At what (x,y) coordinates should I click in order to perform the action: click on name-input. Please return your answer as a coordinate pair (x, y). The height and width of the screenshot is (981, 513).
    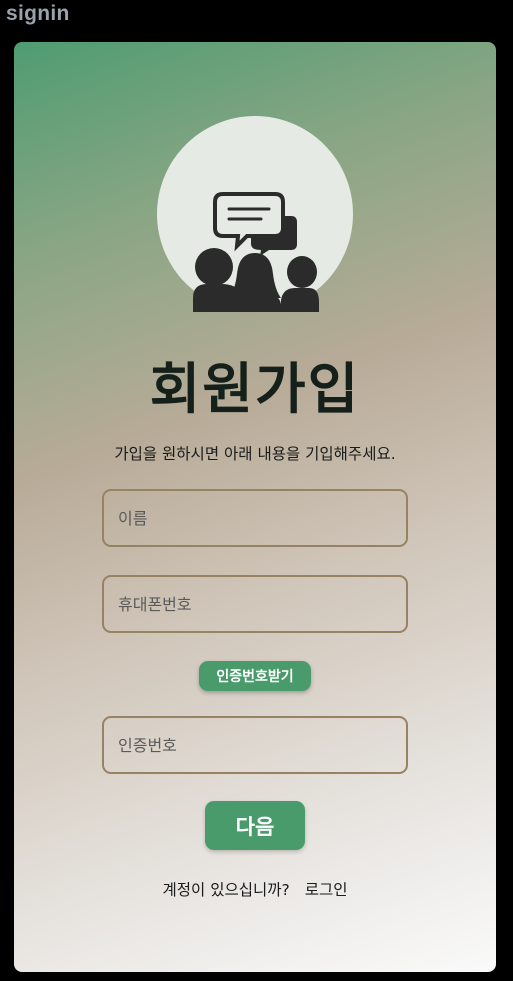
    Looking at the image, I should click on (255, 518).